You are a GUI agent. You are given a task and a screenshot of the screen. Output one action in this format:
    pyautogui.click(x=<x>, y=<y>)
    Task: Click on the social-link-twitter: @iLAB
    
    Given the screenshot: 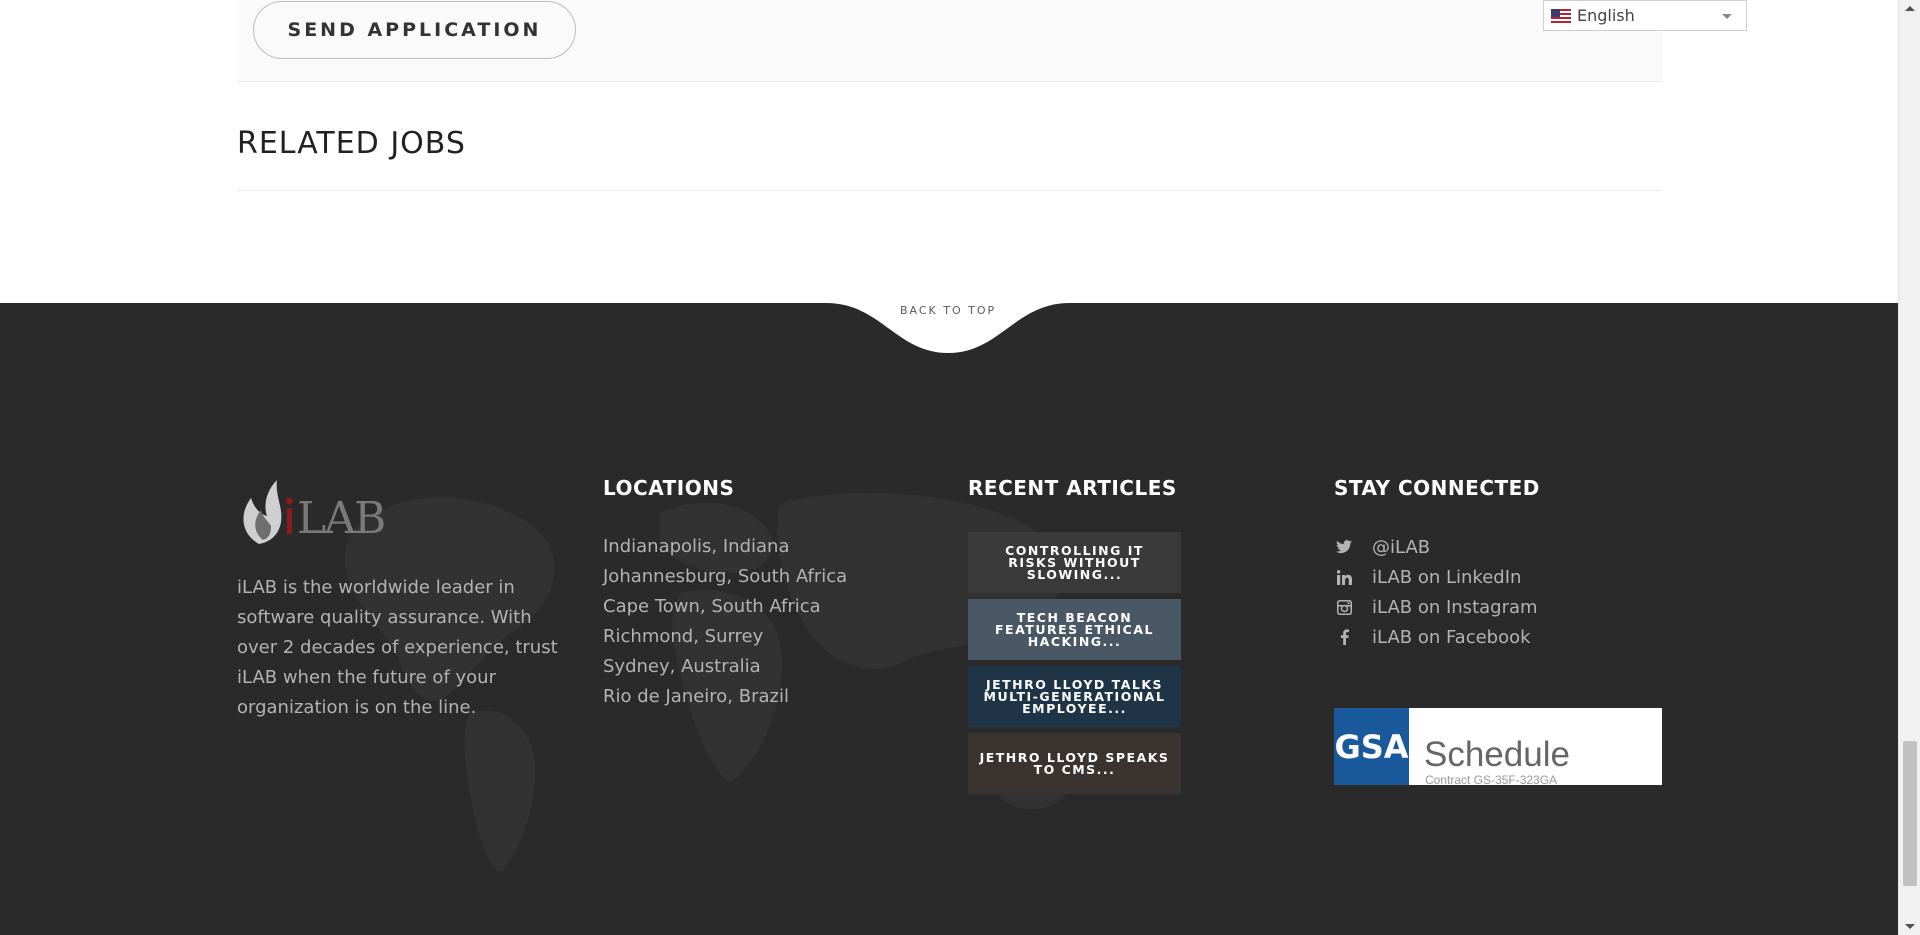 What is the action you would take?
    pyautogui.click(x=1436, y=547)
    